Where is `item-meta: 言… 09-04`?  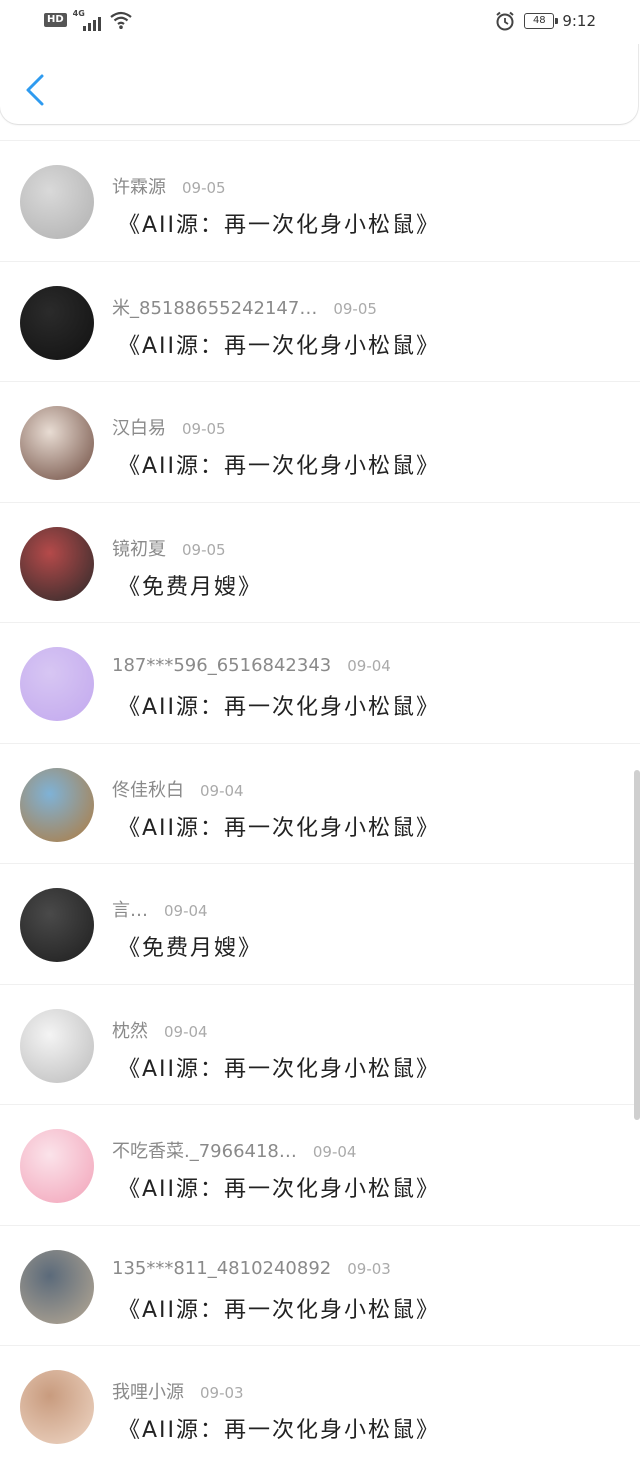 item-meta: 言… 09-04 is located at coordinates (160, 909).